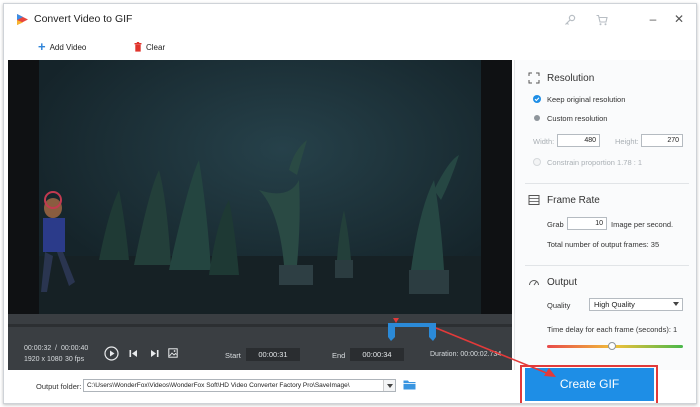  What do you see at coordinates (537, 162) in the screenshot?
I see `constrain-proportion-checkbox` at bounding box center [537, 162].